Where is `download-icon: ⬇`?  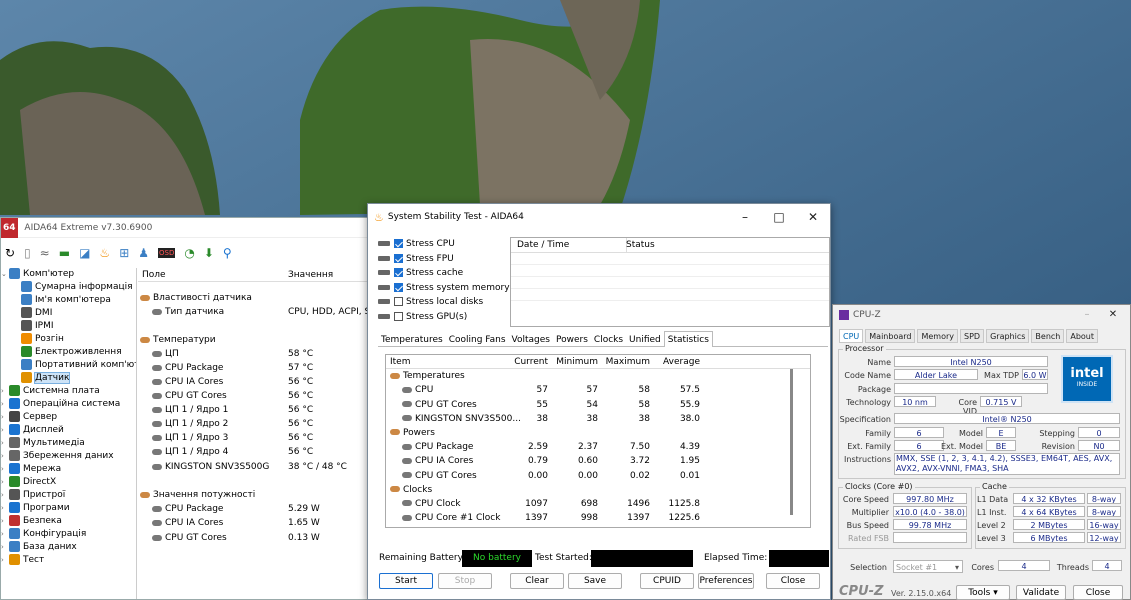 download-icon: ⬇ is located at coordinates (209, 253).